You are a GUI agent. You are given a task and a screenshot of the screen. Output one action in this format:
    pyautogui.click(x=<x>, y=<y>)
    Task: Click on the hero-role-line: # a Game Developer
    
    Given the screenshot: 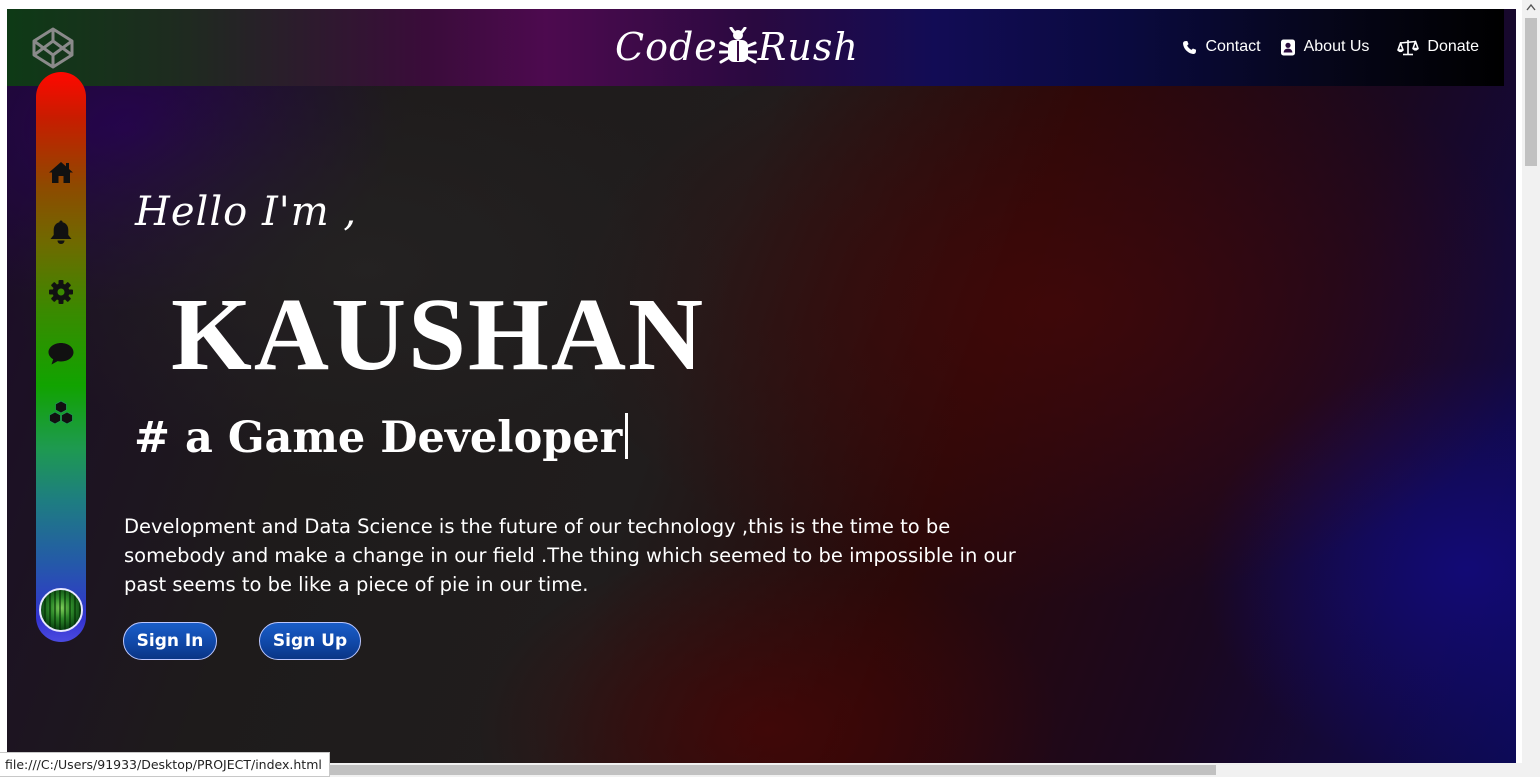 What is the action you would take?
    pyautogui.click(x=381, y=439)
    